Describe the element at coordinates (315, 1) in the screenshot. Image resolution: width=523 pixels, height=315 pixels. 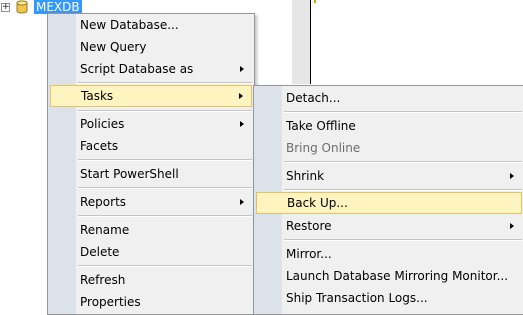
I see `text-caret` at that location.